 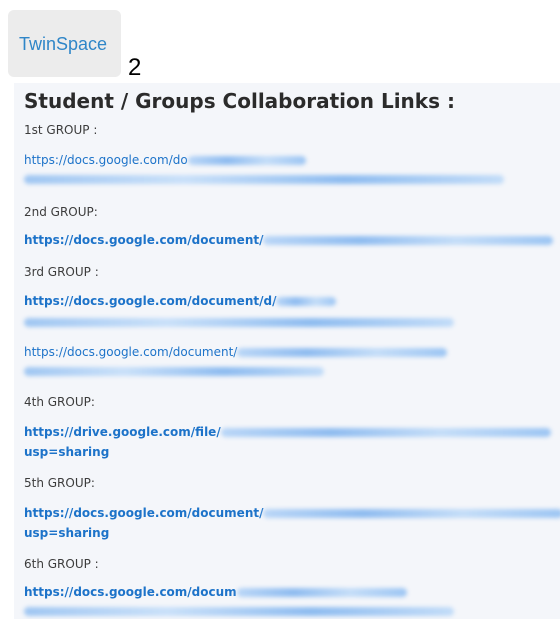 What do you see at coordinates (61, 564) in the screenshot?
I see `group-label-6: 6th GROUP :` at bounding box center [61, 564].